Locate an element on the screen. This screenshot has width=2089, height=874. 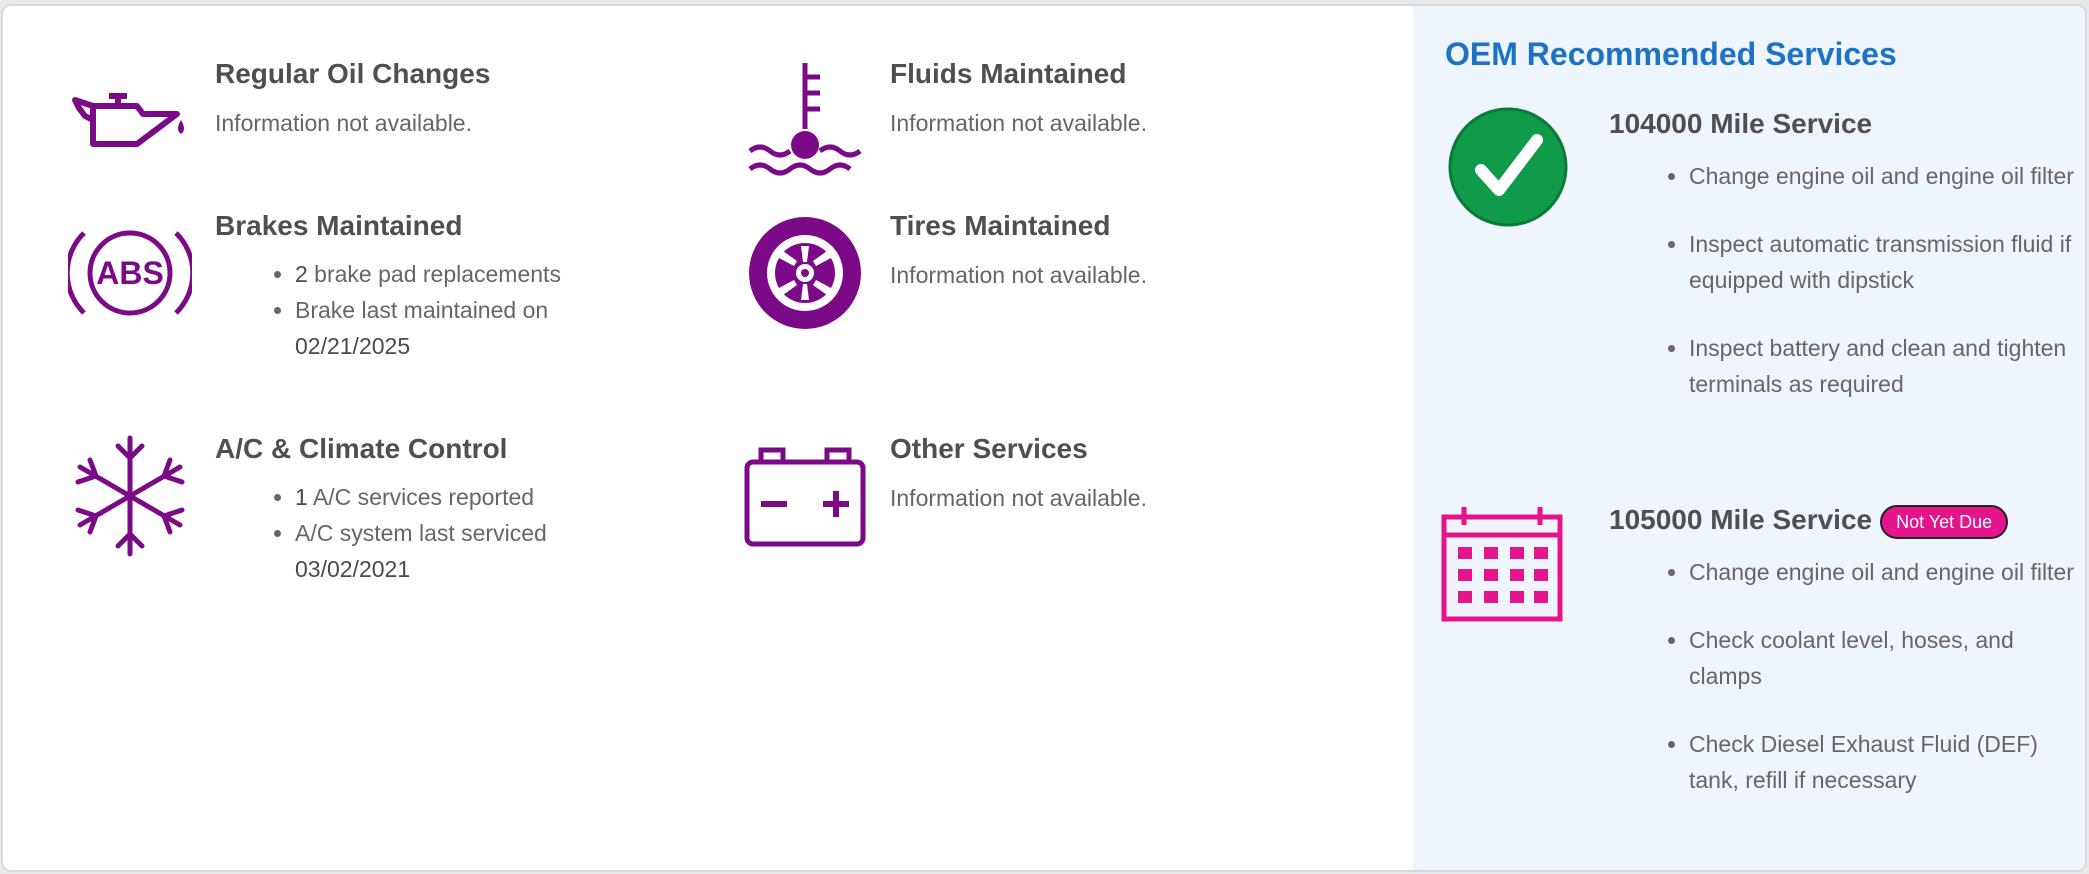
abs-icon: ABS is located at coordinates (130, 273).